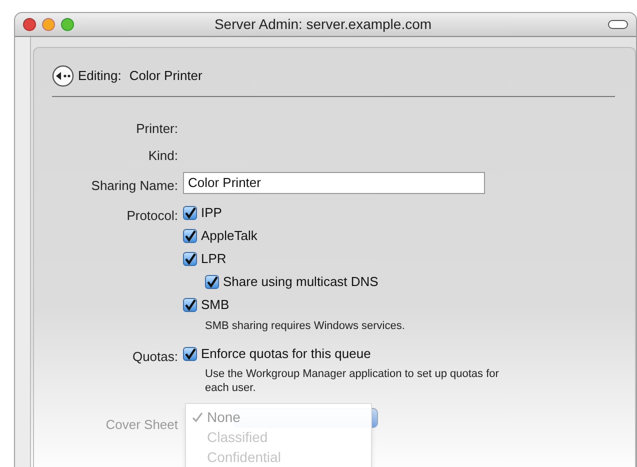  I want to click on field-label: Kind:, so click(163, 155).